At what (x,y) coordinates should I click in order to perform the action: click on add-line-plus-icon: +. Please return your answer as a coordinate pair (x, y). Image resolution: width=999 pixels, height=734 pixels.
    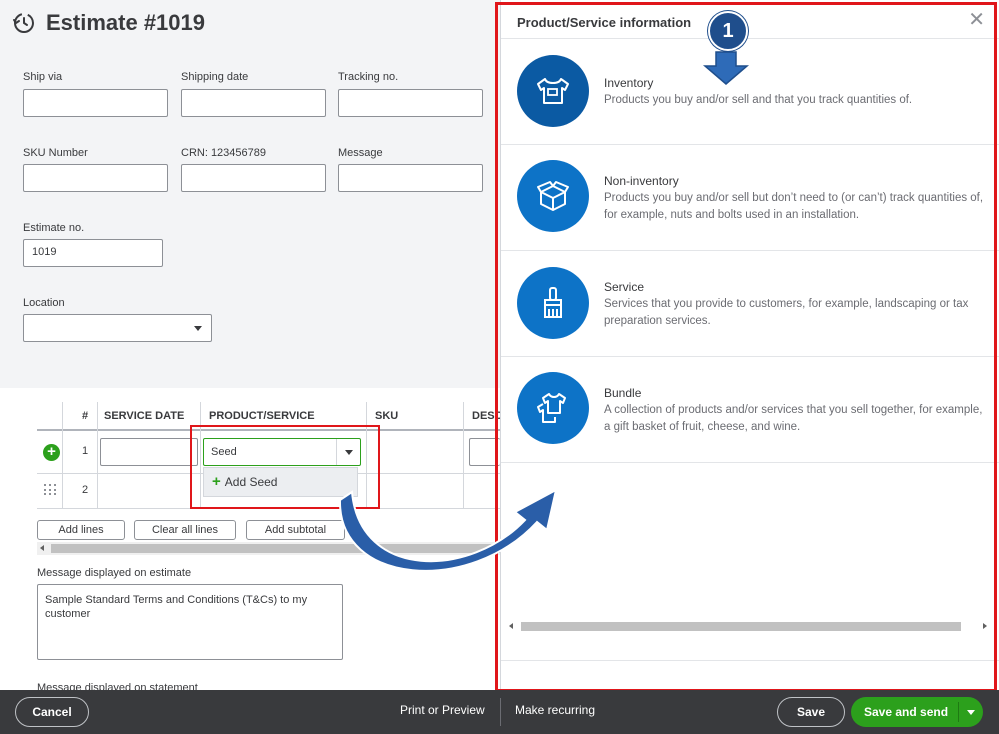
    Looking at the image, I should click on (51, 452).